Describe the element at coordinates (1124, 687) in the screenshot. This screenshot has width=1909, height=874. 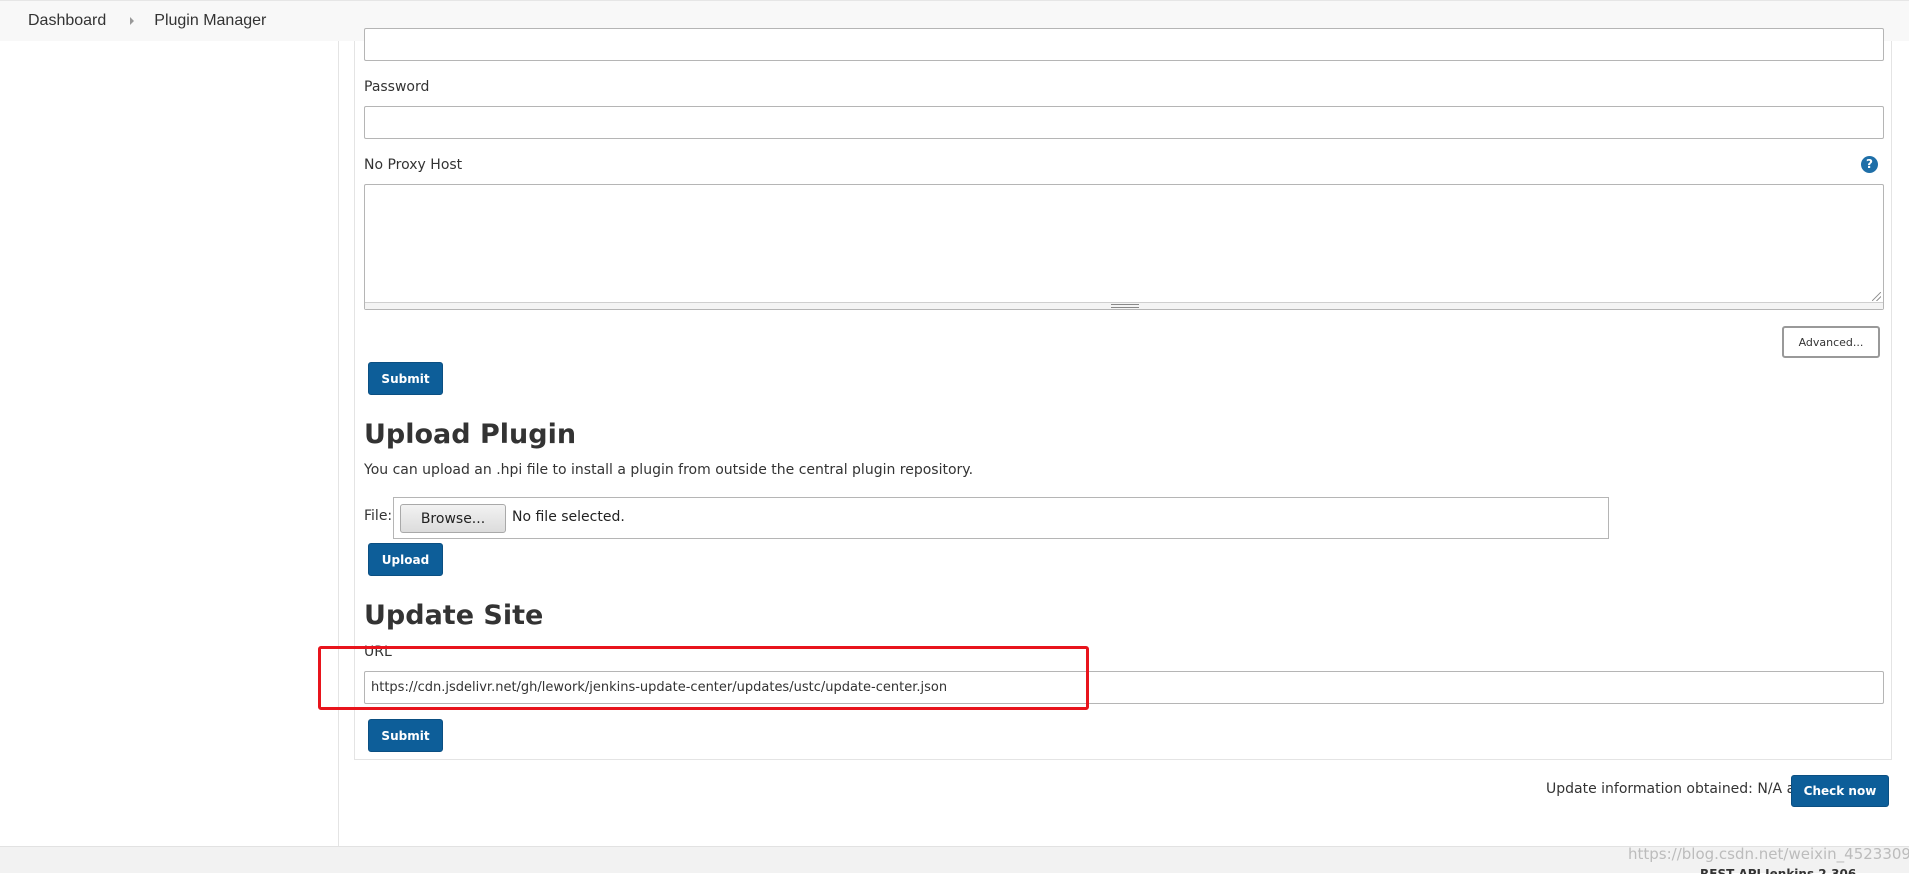
I see `update-site-url-input` at that location.